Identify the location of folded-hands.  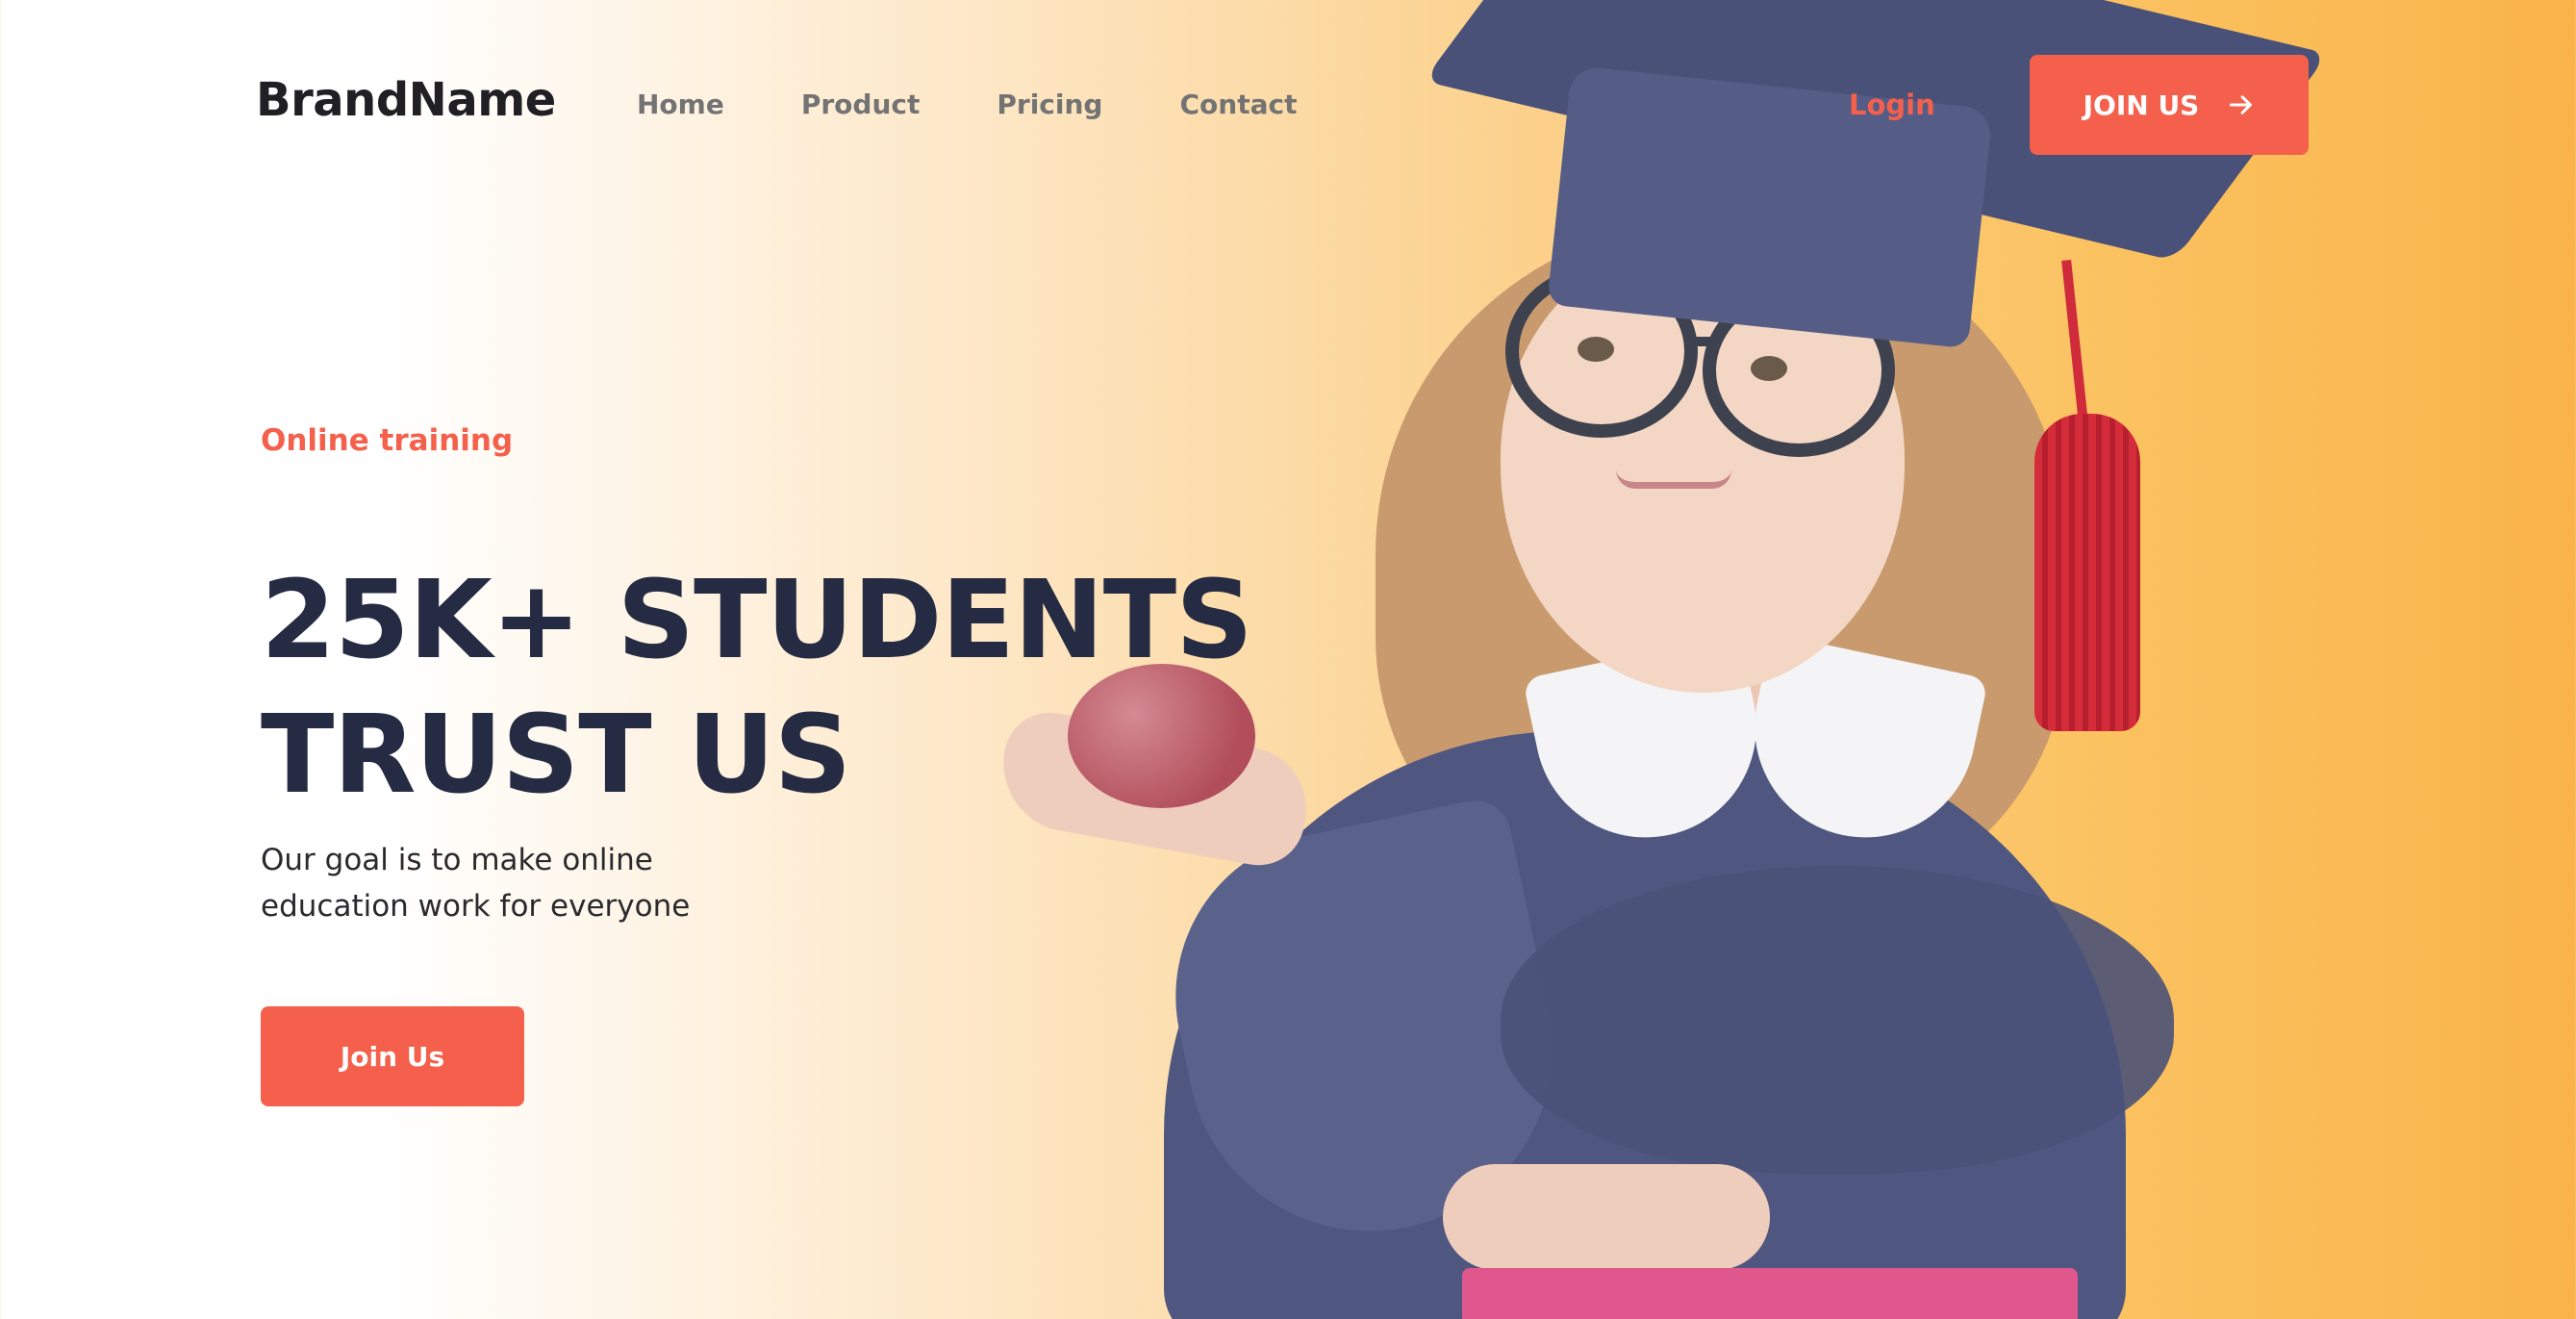
(1606, 1217).